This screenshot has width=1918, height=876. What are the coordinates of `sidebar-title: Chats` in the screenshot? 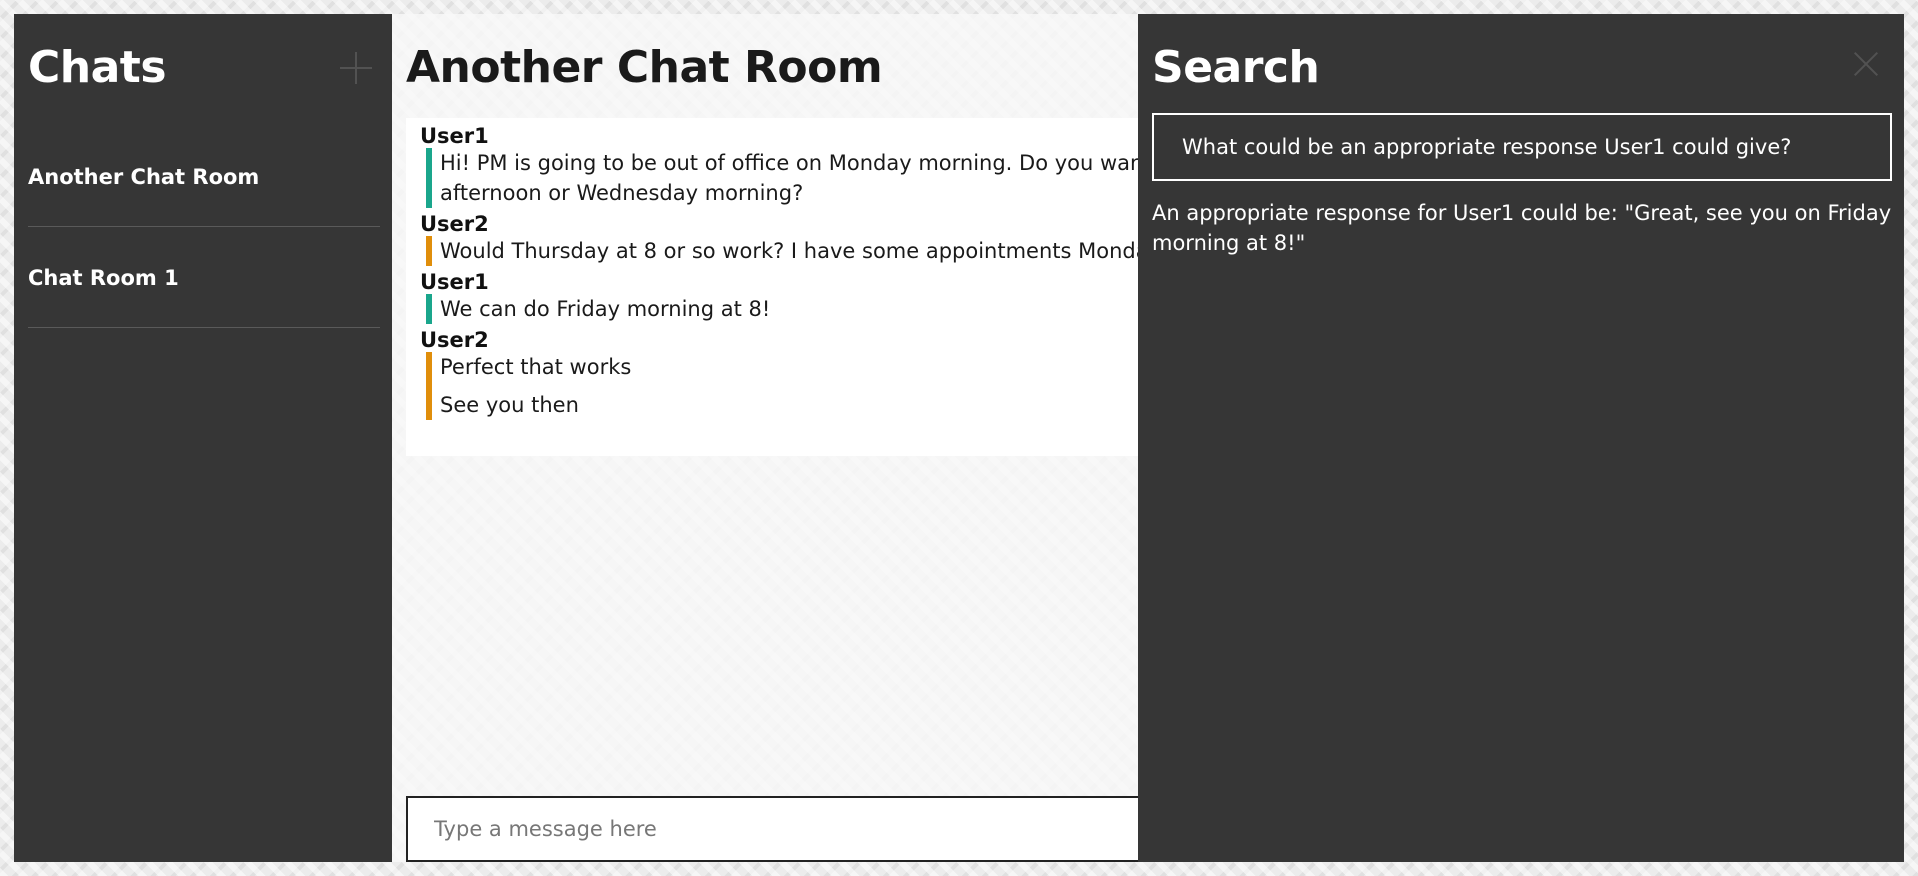 It's located at (97, 67).